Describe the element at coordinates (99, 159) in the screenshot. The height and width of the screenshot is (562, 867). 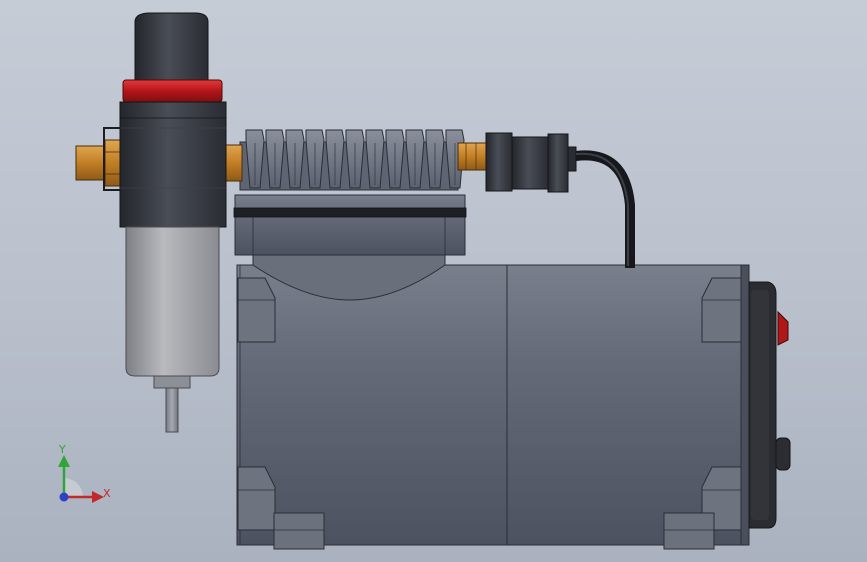
I see `brass-left-inlet` at that location.